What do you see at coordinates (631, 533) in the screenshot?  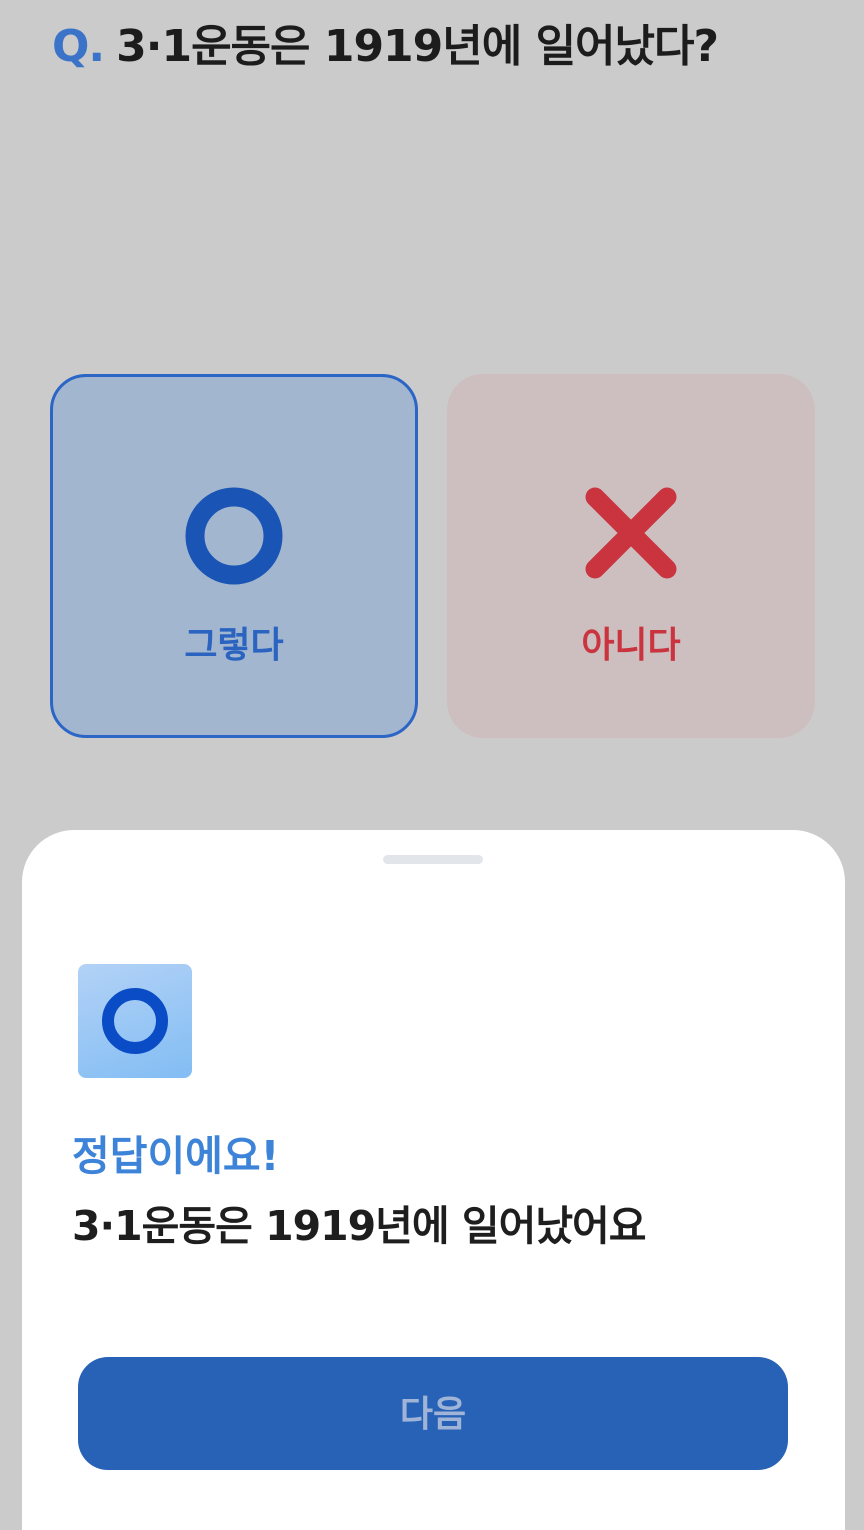 I see `cross-x-icon` at bounding box center [631, 533].